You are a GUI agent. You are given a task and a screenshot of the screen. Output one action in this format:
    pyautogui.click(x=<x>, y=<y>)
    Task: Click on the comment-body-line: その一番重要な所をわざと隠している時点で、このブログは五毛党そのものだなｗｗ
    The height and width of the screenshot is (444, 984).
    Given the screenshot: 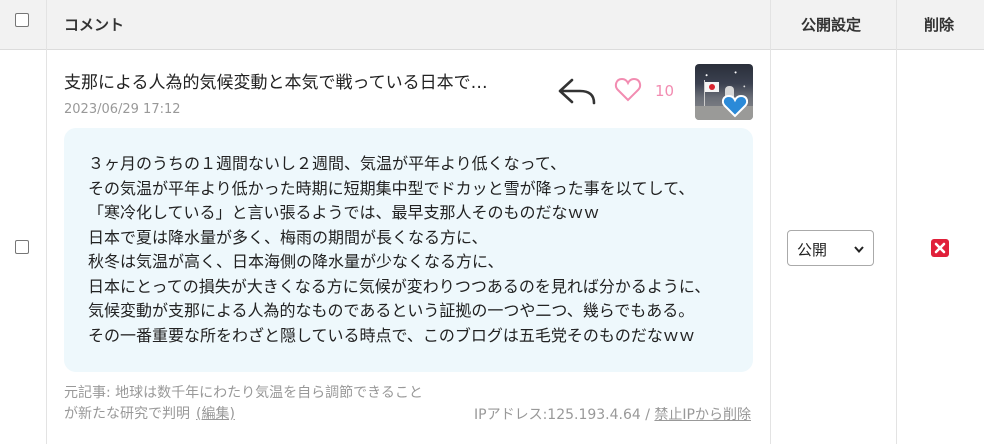 What is the action you would take?
    pyautogui.click(x=391, y=335)
    